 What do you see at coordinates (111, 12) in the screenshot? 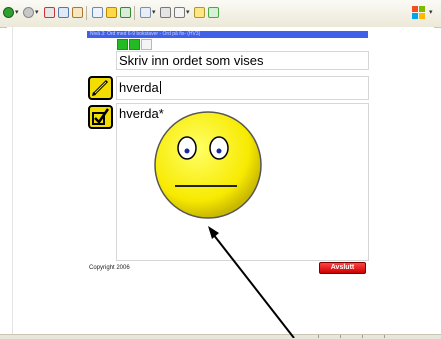
I see `favorites-icon` at bounding box center [111, 12].